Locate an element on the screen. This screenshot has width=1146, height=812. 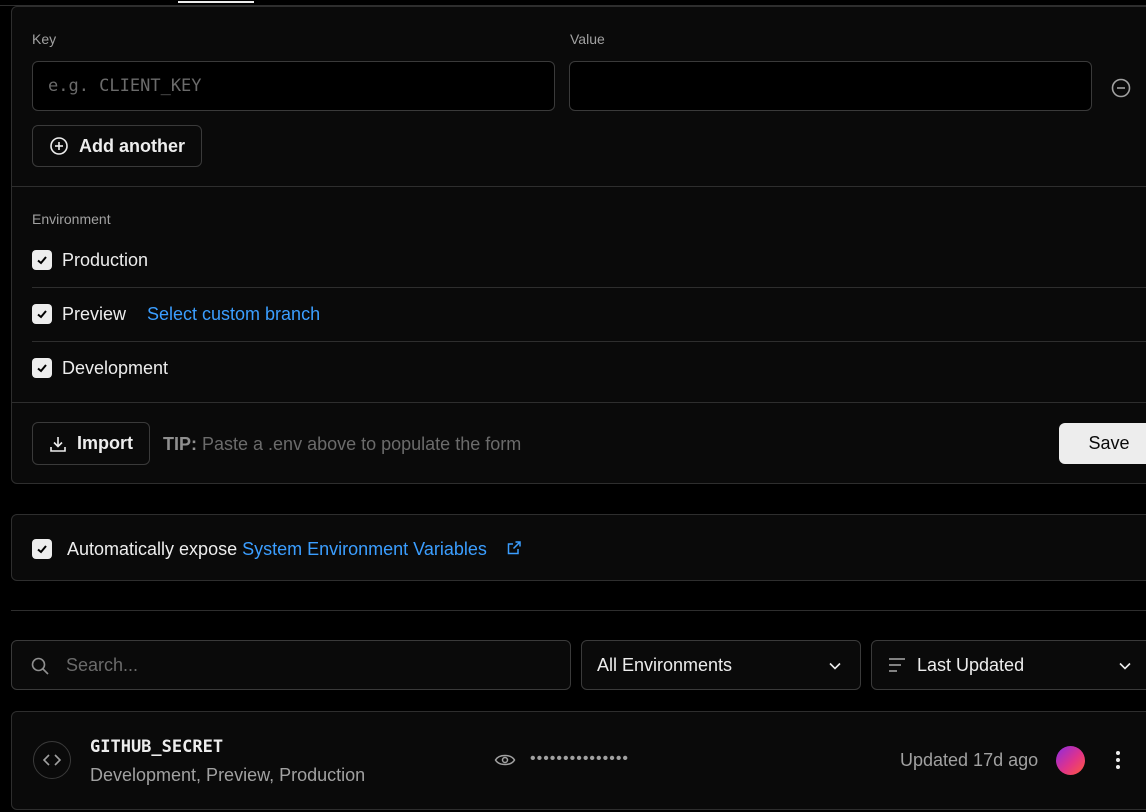
expose-text: Automatically expose is located at coordinates (155, 549).